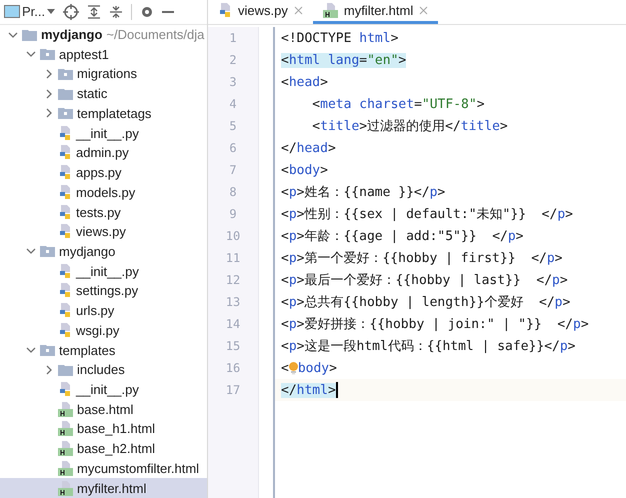 The width and height of the screenshot is (626, 498). What do you see at coordinates (103, 330) in the screenshot?
I see `tree-item: wsgi.py` at bounding box center [103, 330].